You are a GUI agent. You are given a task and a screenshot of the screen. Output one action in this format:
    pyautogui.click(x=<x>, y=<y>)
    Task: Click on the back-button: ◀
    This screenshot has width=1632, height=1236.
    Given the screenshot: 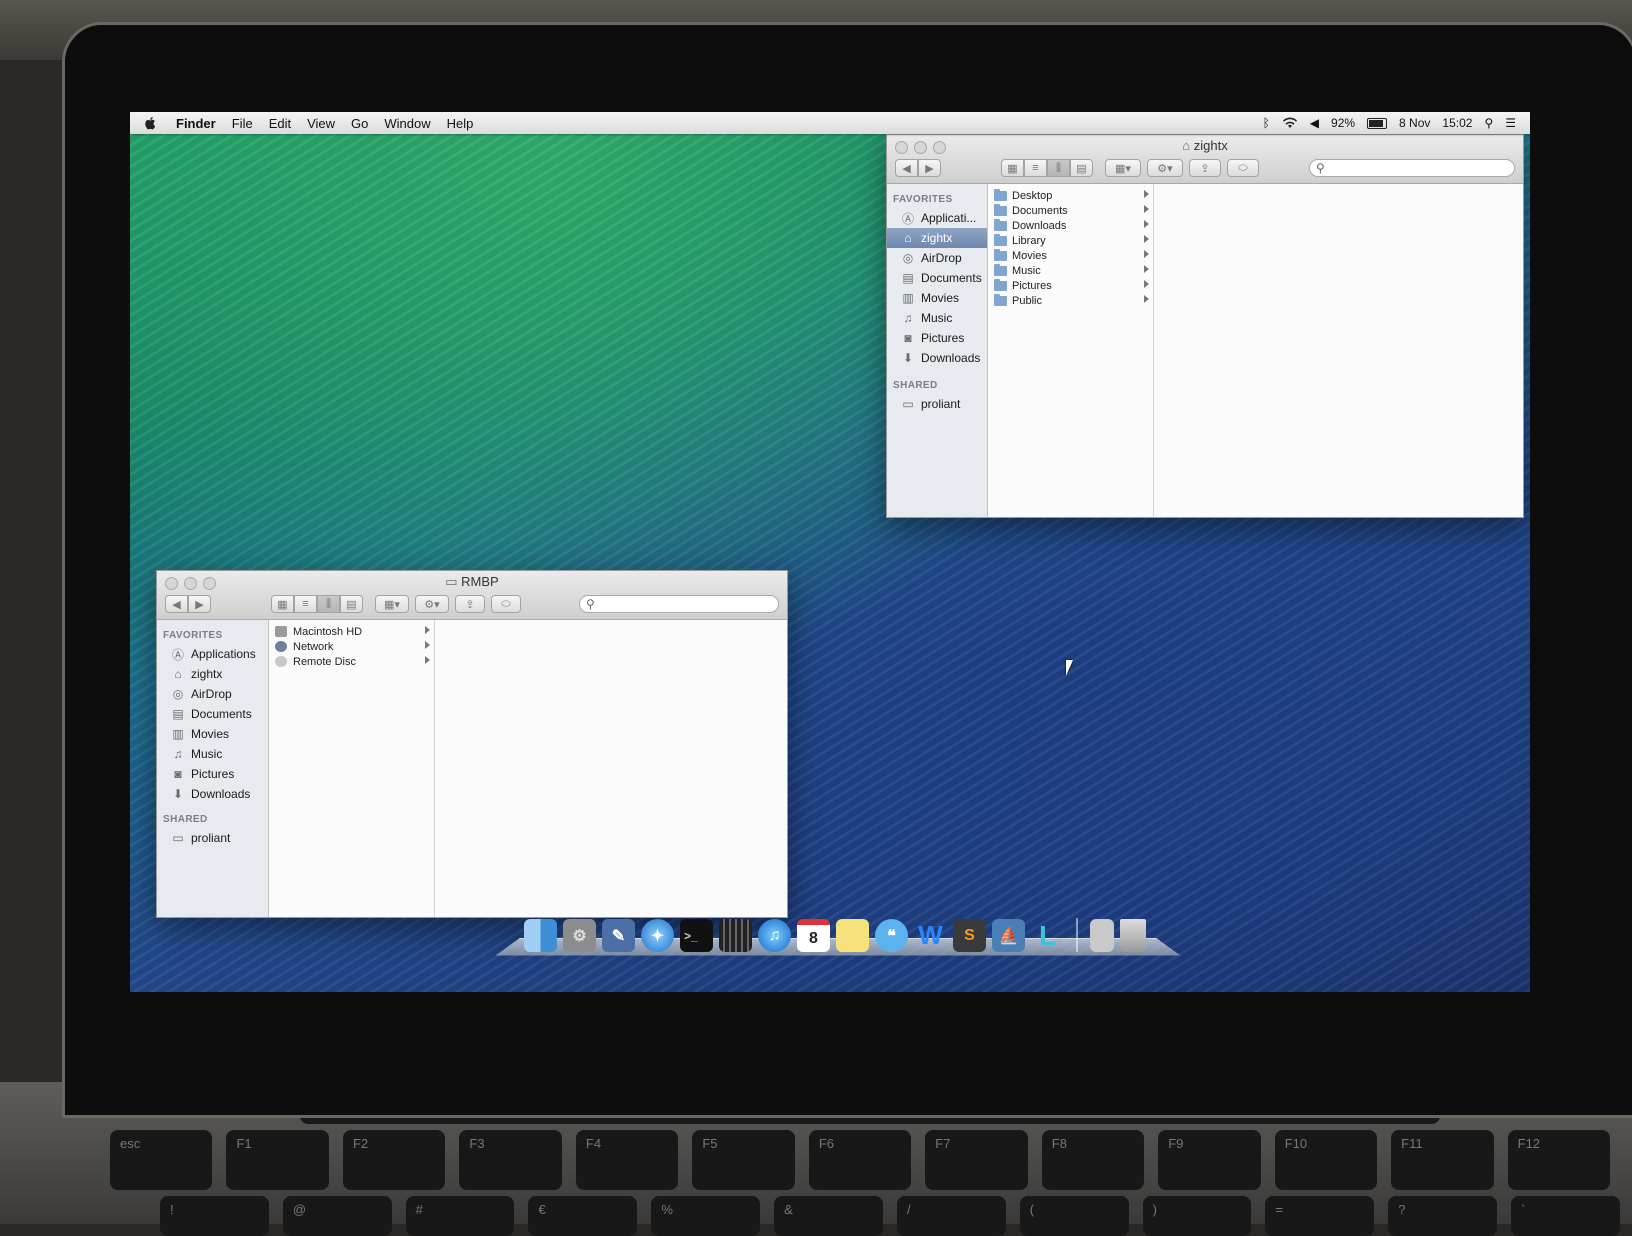 What is the action you would take?
    pyautogui.click(x=176, y=604)
    